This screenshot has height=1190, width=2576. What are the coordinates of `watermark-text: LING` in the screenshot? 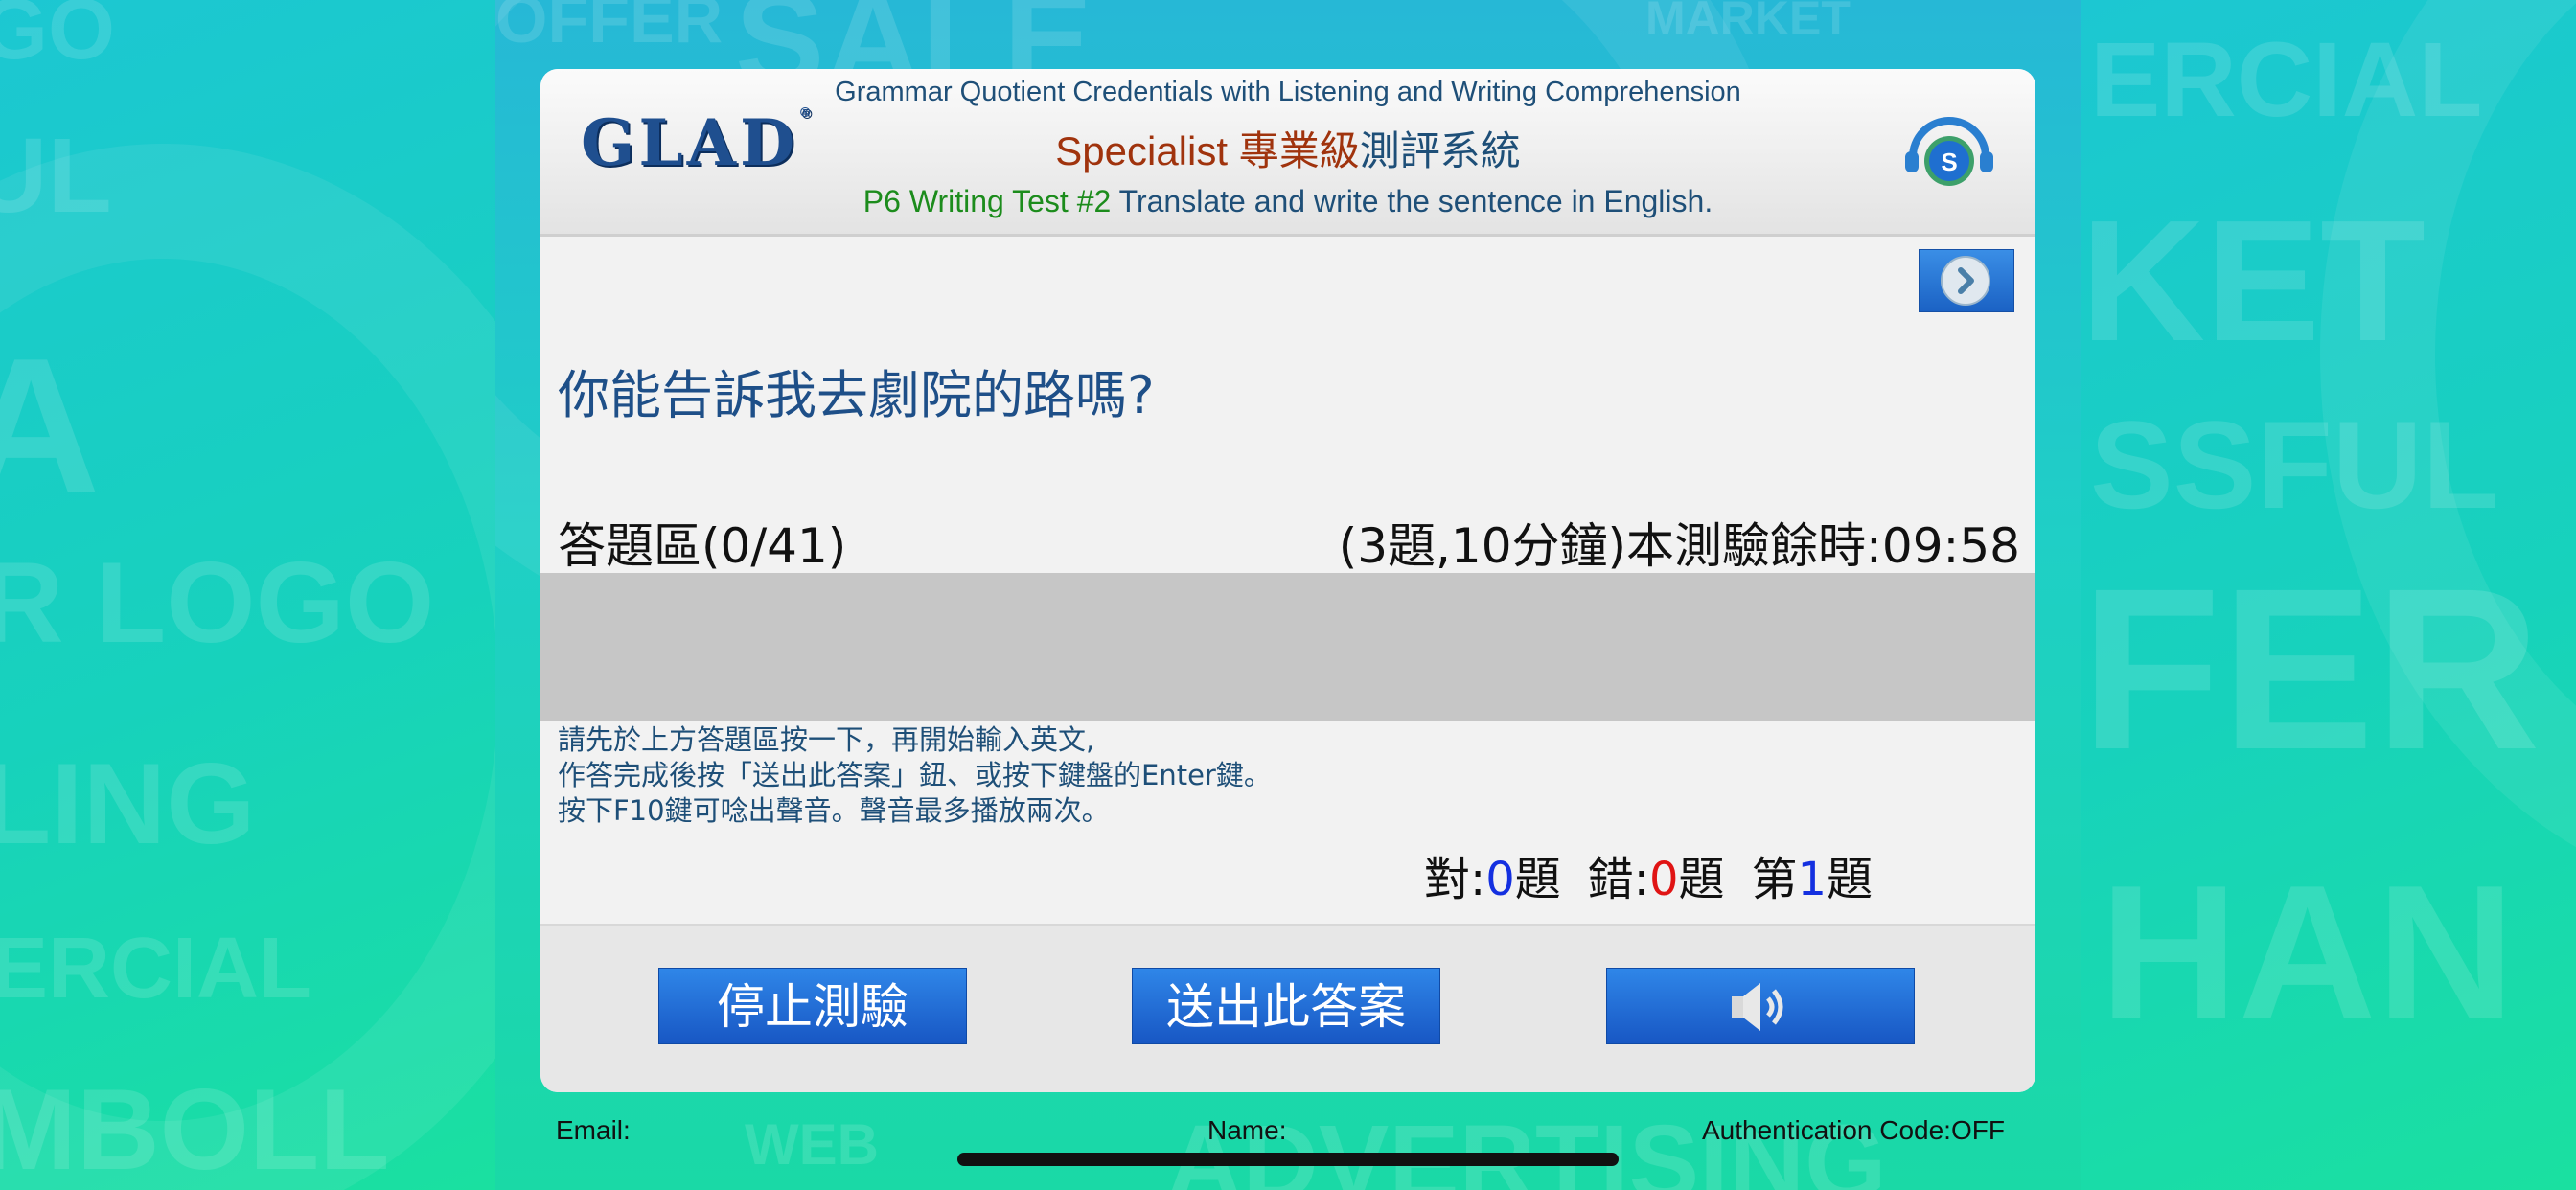 It's located at (128, 804).